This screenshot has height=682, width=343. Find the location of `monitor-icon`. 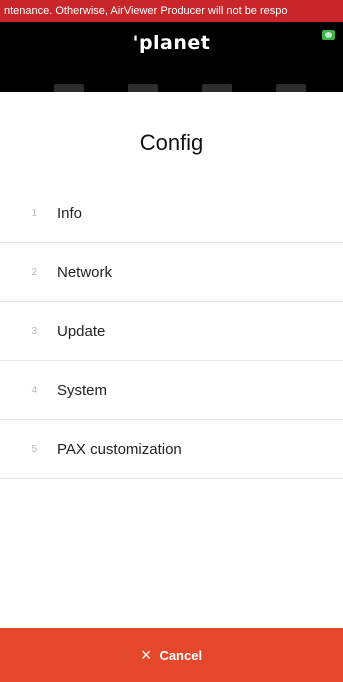

monitor-icon is located at coordinates (328, 35).